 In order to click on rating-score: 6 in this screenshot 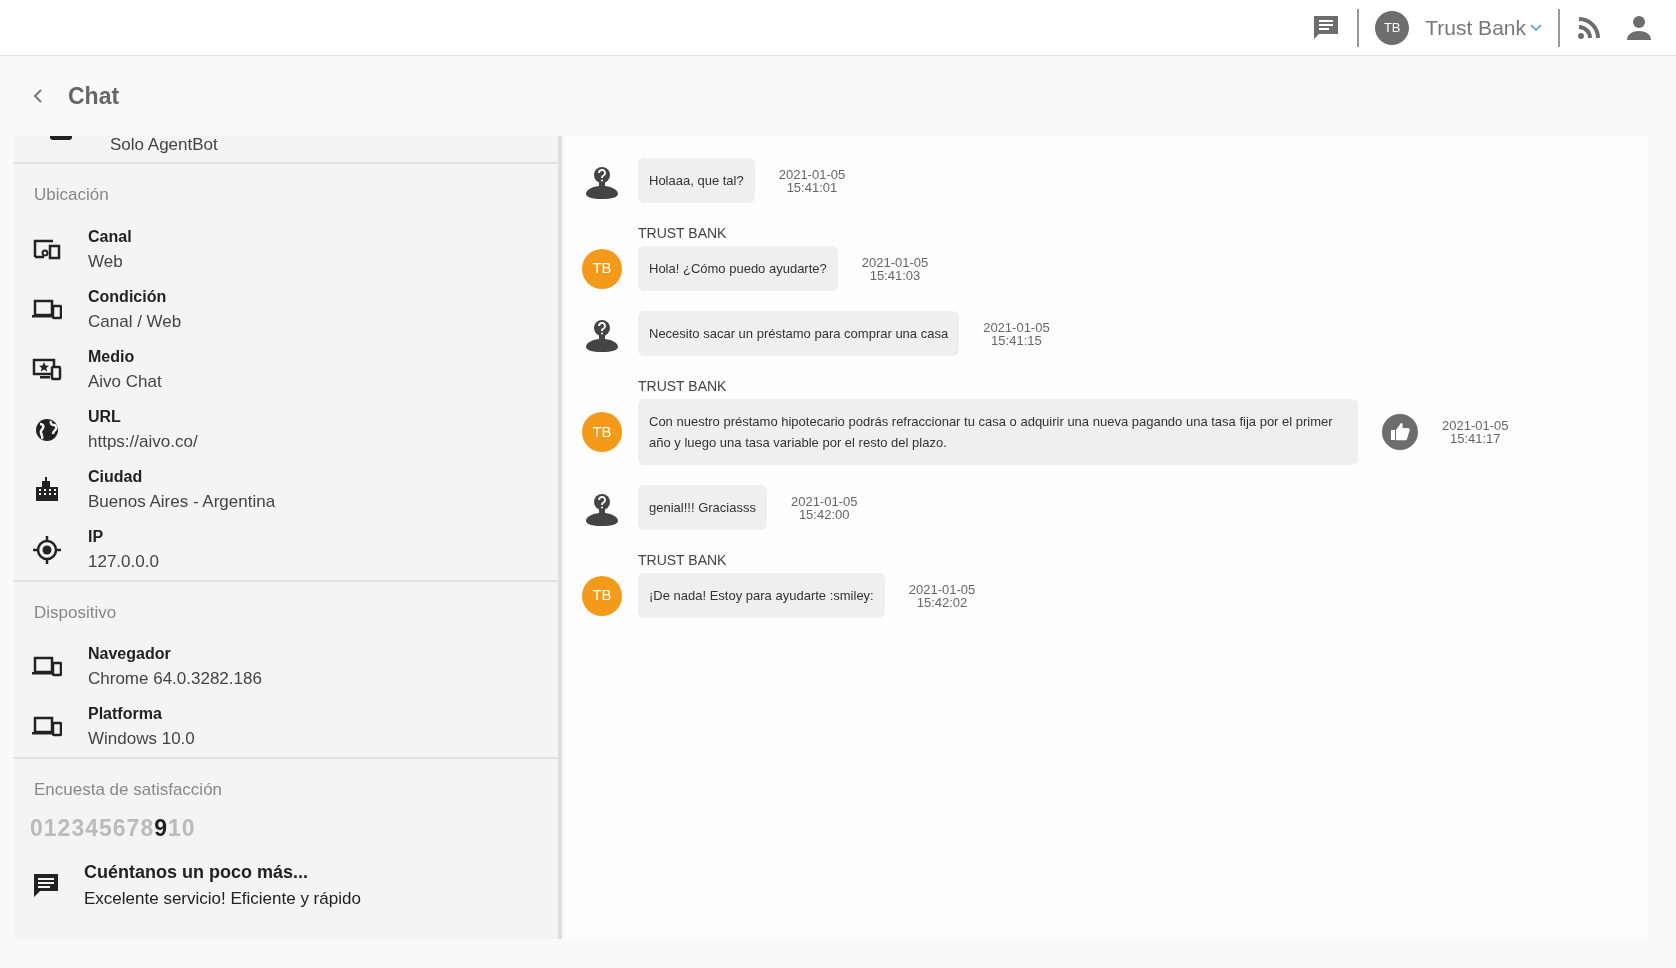, I will do `click(119, 827)`.